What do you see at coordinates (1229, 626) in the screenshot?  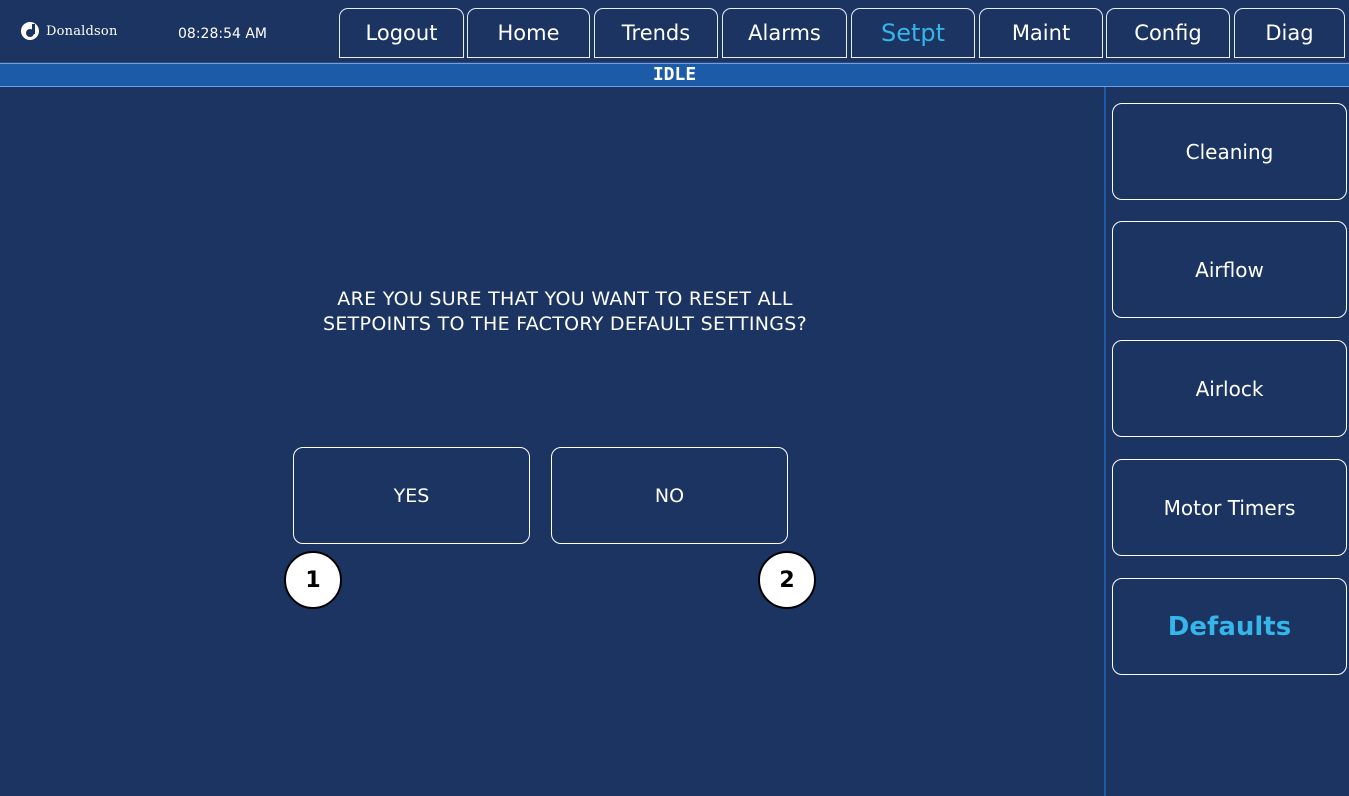 I see `sidebar-item-defaults: Defaults` at bounding box center [1229, 626].